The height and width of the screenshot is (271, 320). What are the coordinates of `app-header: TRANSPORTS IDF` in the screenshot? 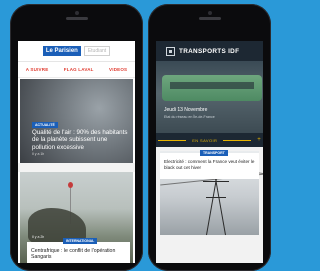 It's located at (209, 51).